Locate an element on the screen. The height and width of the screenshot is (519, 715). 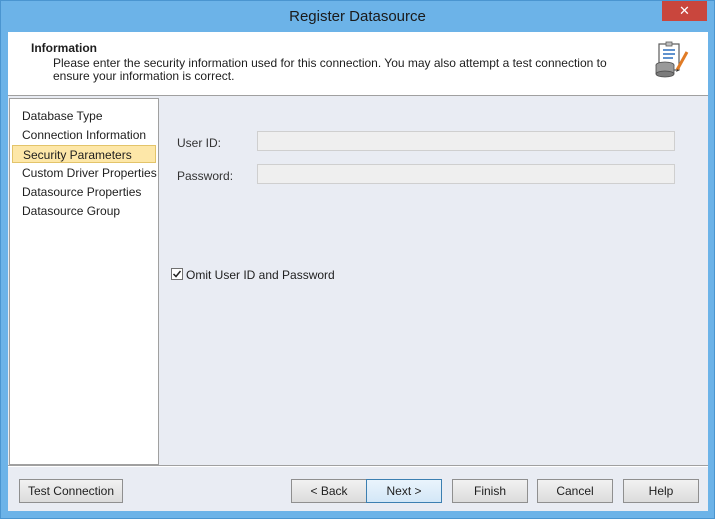
finish-button: Finish is located at coordinates (490, 491).